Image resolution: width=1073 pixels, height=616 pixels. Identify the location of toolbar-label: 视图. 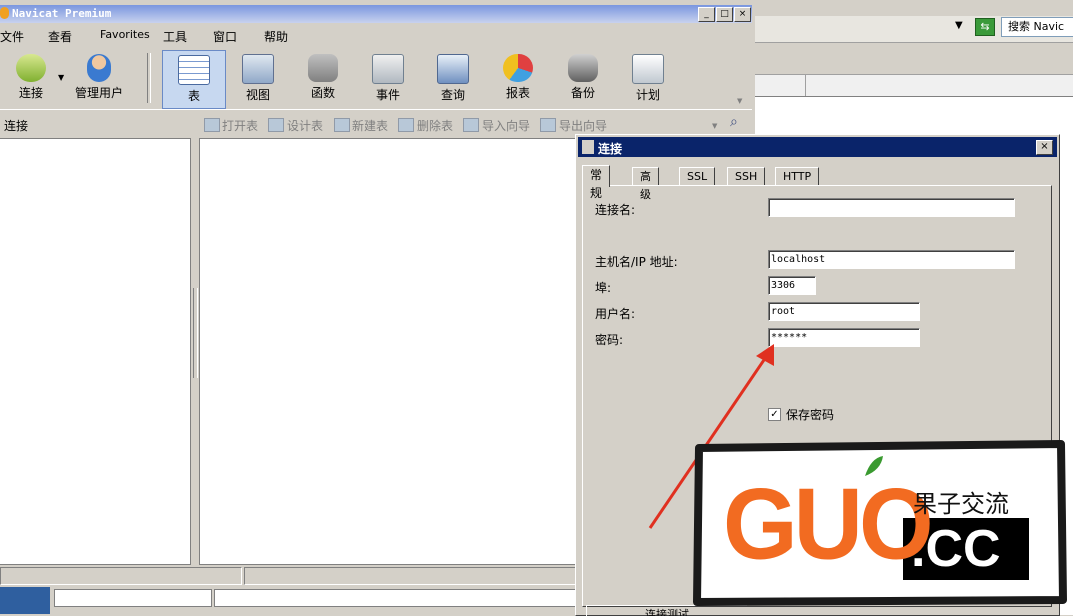
(257, 95).